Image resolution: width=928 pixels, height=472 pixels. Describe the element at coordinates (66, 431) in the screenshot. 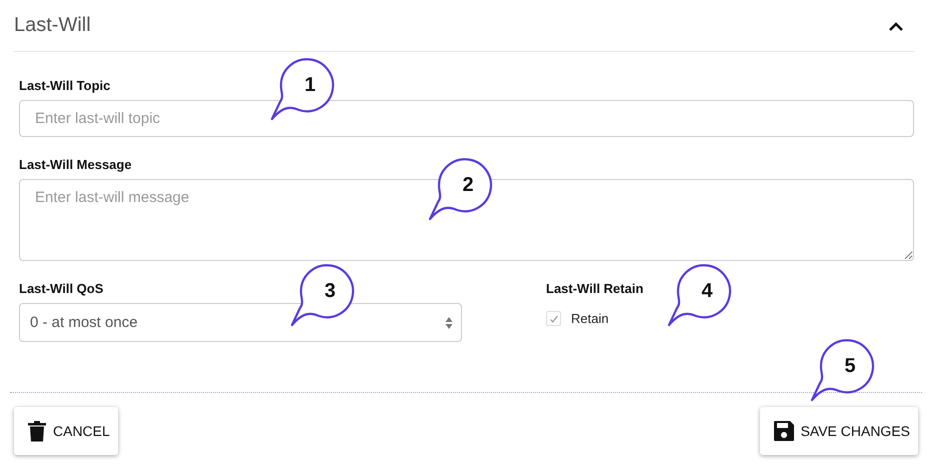

I see `cancel-button: CANCEL` at that location.